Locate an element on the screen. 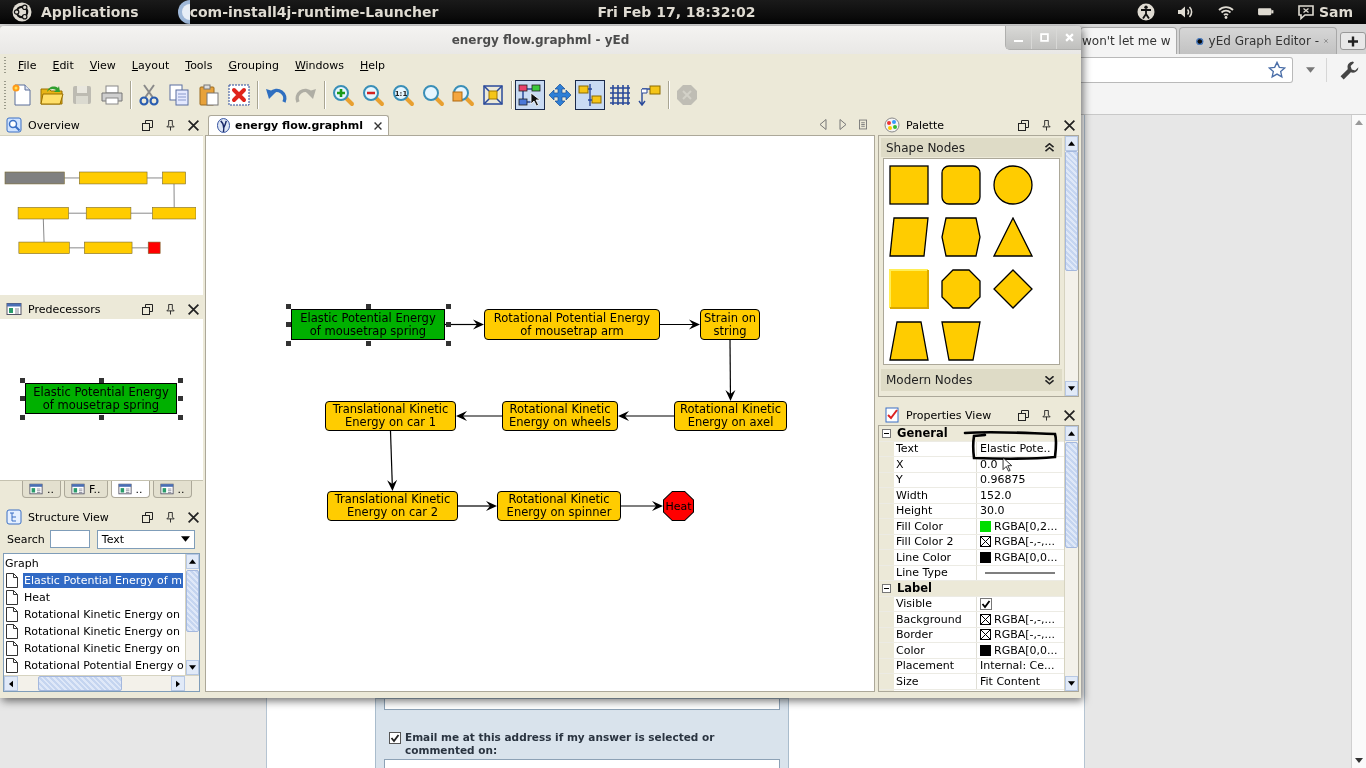 The image size is (1366, 768). applications-menu: Applications is located at coordinates (90, 12).